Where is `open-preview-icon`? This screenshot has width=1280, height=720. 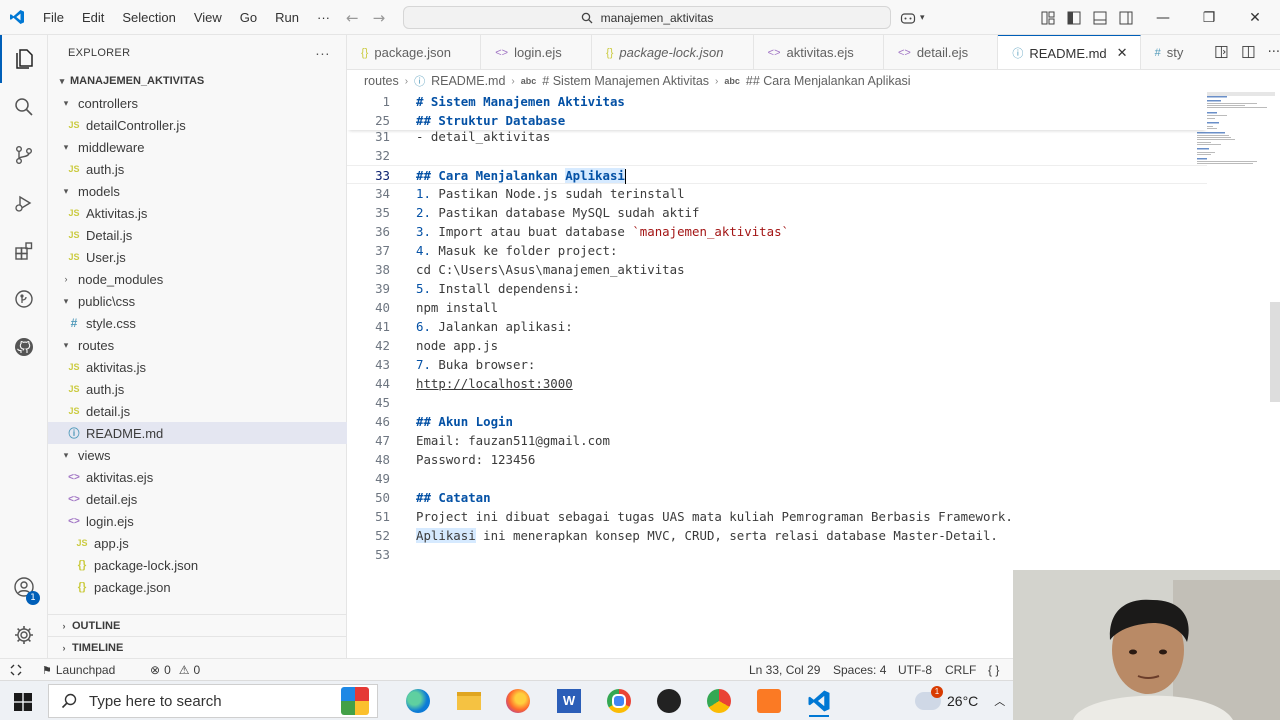
open-preview-icon is located at coordinates (1221, 52).